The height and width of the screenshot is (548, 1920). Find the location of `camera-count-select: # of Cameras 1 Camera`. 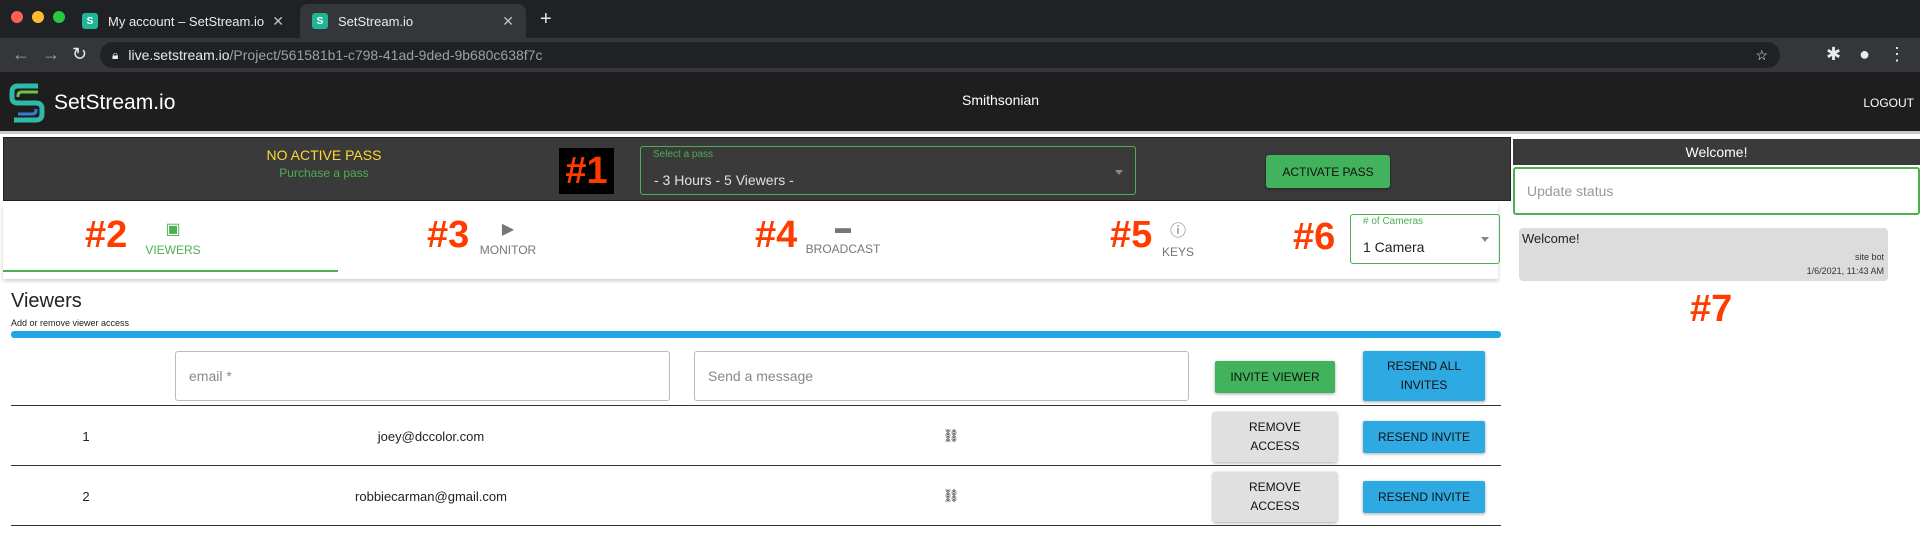

camera-count-select: # of Cameras 1 Camera is located at coordinates (1425, 239).